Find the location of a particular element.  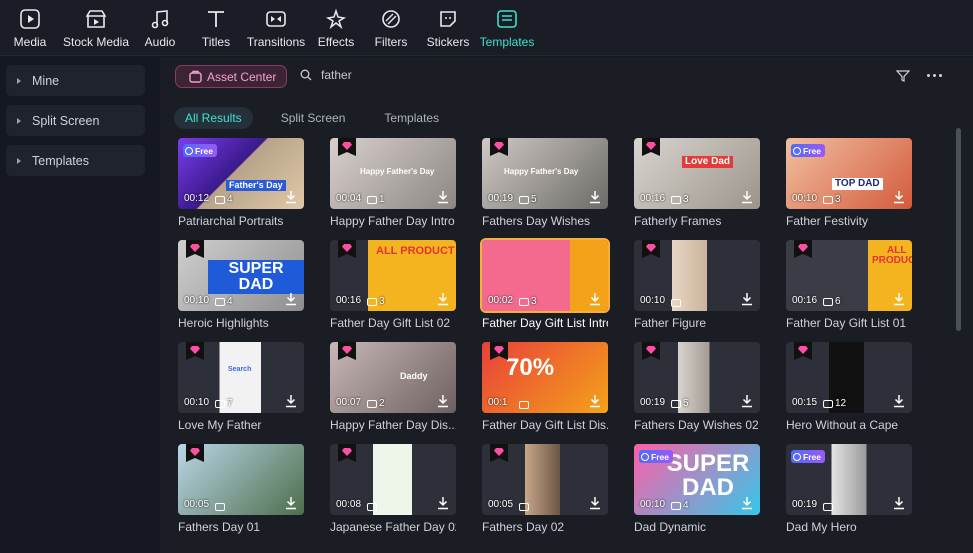

scrollbar is located at coordinates (958, 229).